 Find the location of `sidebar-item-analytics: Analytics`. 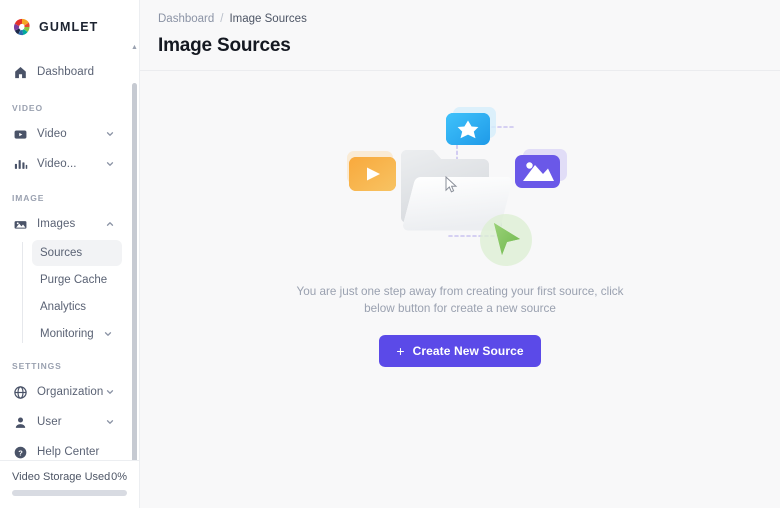

sidebar-item-analytics: Analytics is located at coordinates (77, 307).